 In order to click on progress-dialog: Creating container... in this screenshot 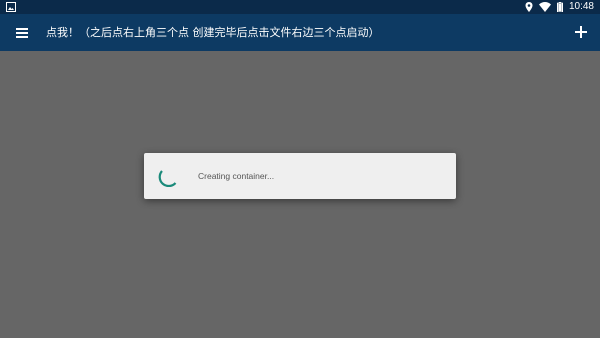, I will do `click(300, 176)`.